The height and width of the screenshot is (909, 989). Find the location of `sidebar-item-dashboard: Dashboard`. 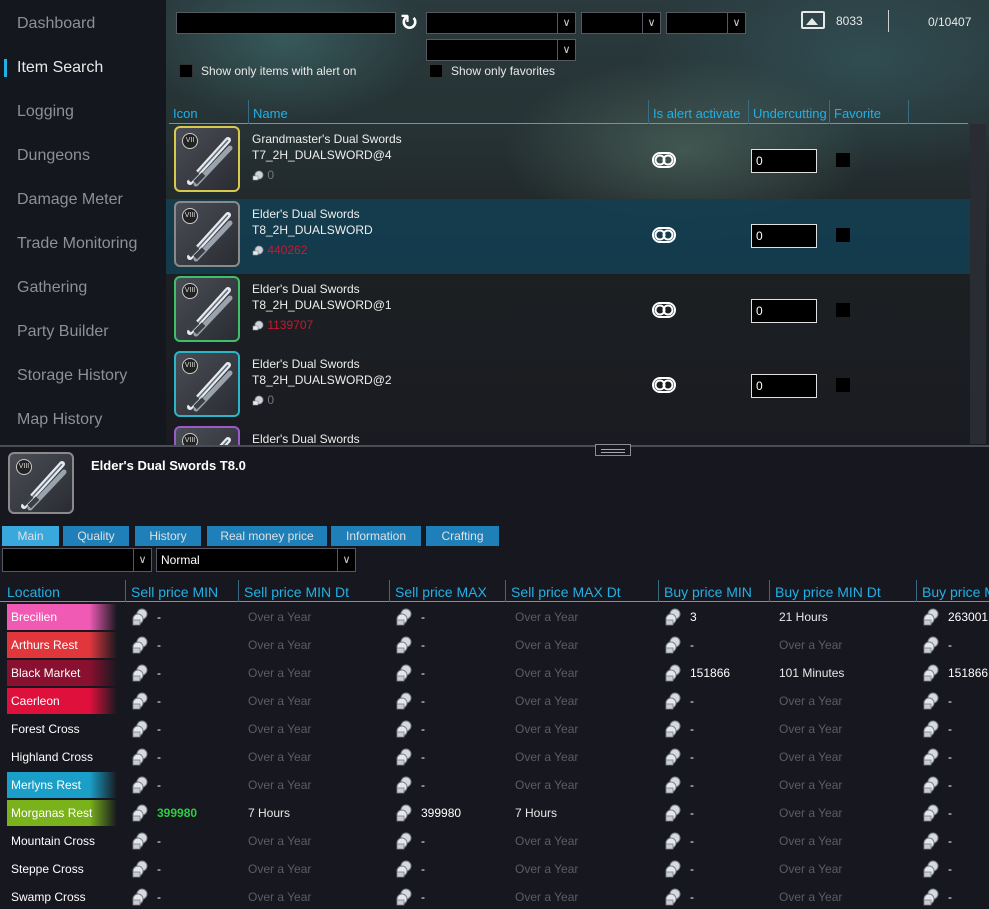

sidebar-item-dashboard: Dashboard is located at coordinates (83, 24).